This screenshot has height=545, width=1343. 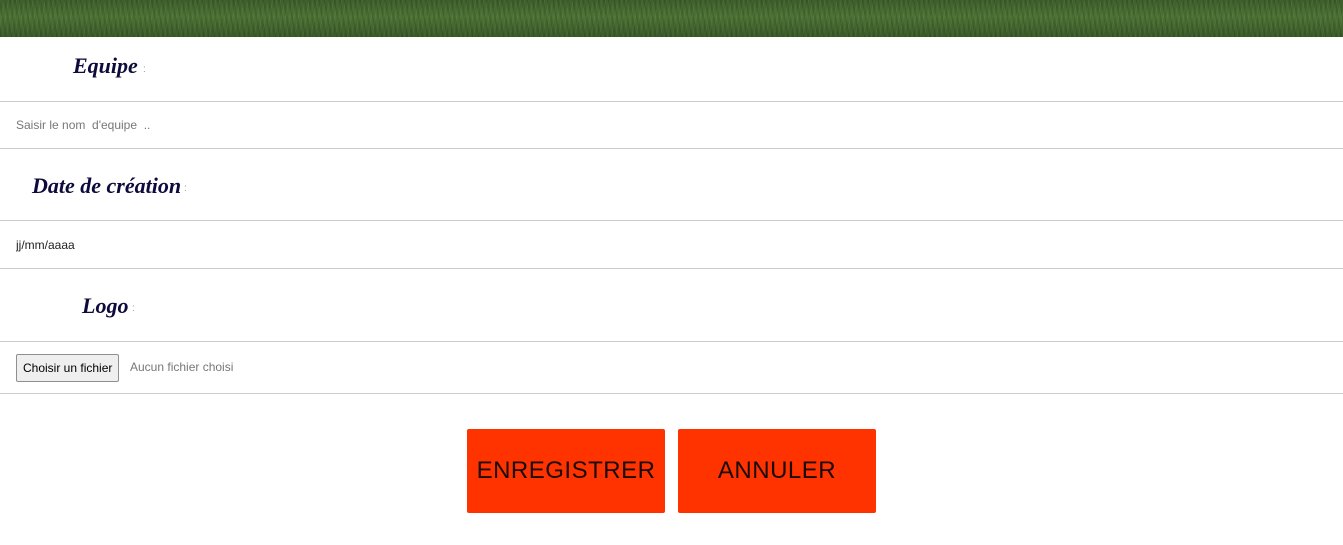 I want to click on date-creation-label: Date de création, so click(x=107, y=185).